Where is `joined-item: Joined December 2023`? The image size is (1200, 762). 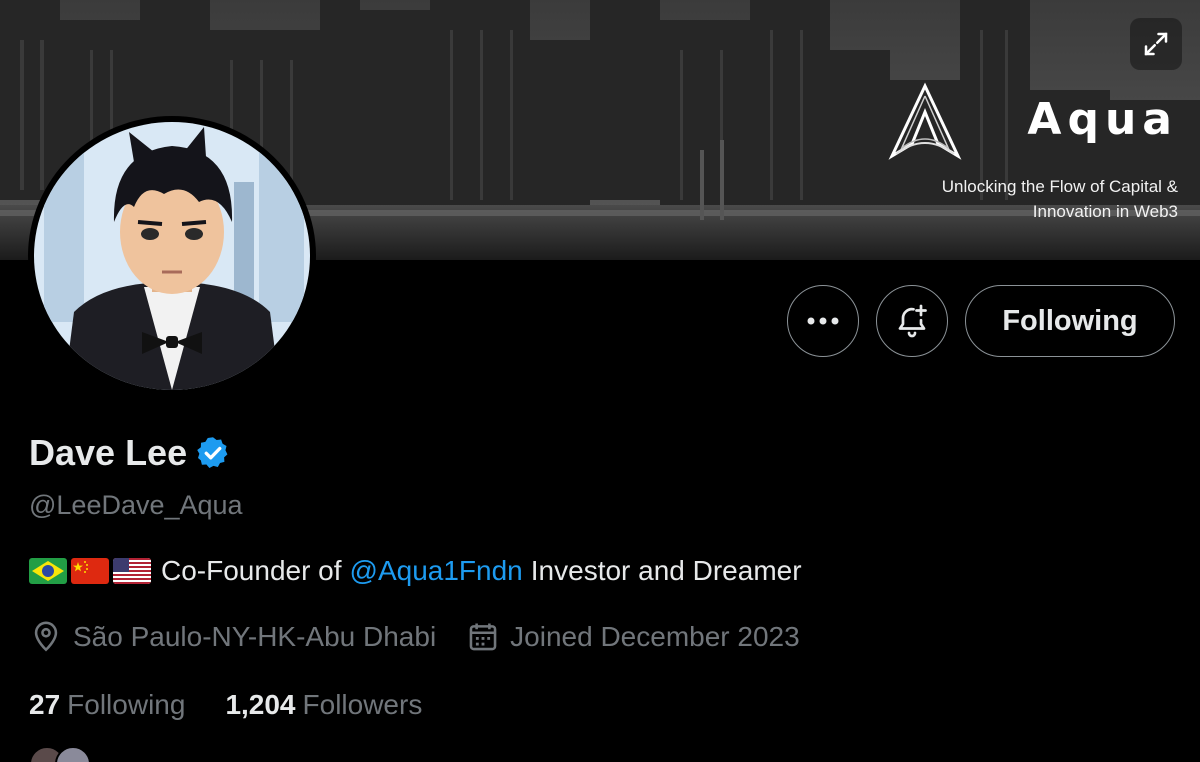 joined-item: Joined December 2023 is located at coordinates (633, 637).